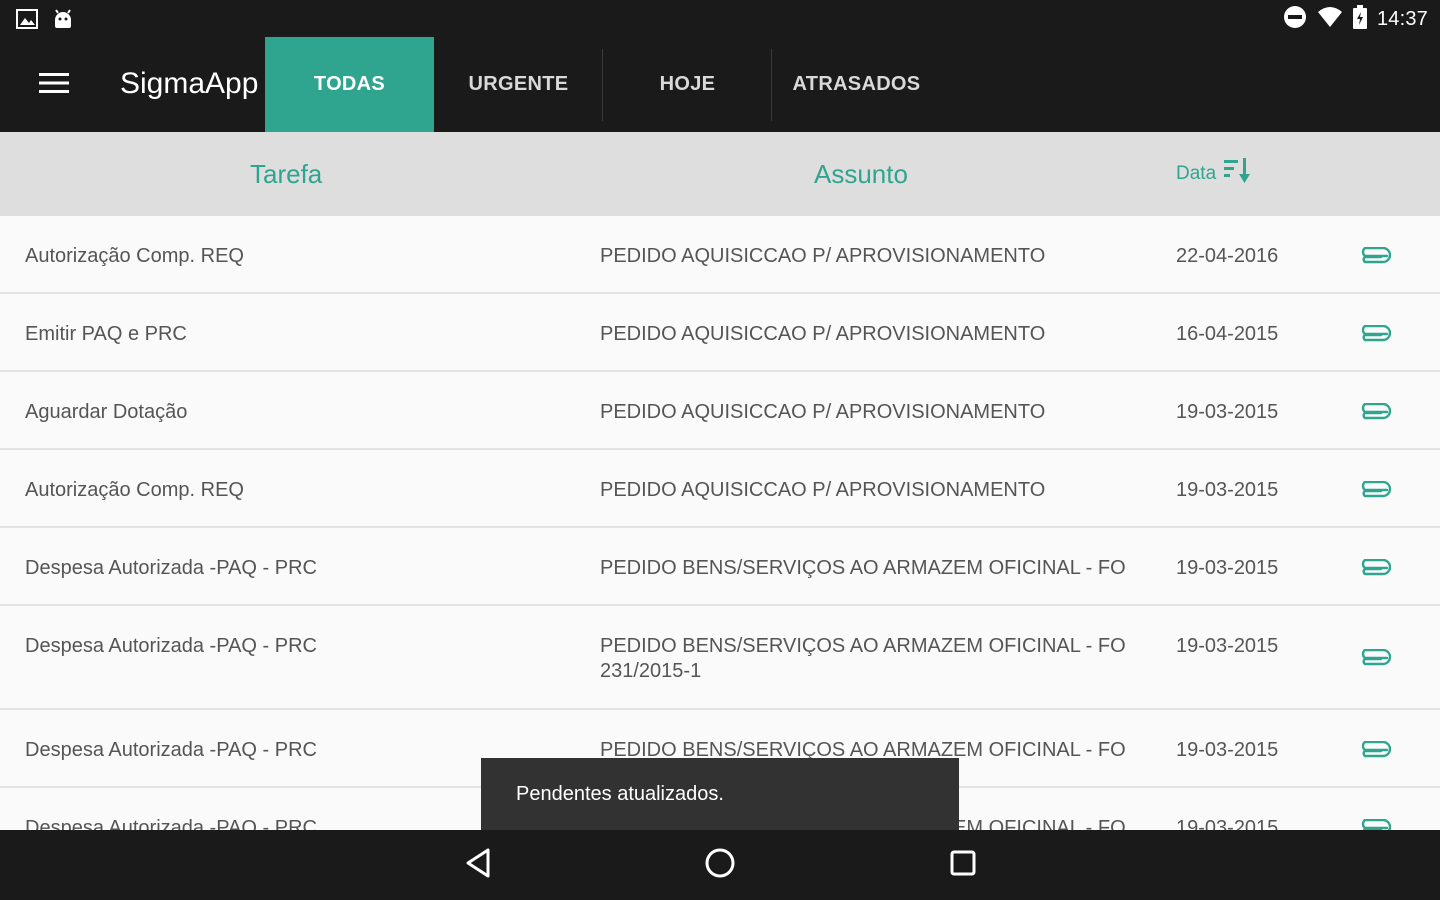 This screenshot has height=900, width=1440. I want to click on tab-label: TODAS, so click(349, 84).